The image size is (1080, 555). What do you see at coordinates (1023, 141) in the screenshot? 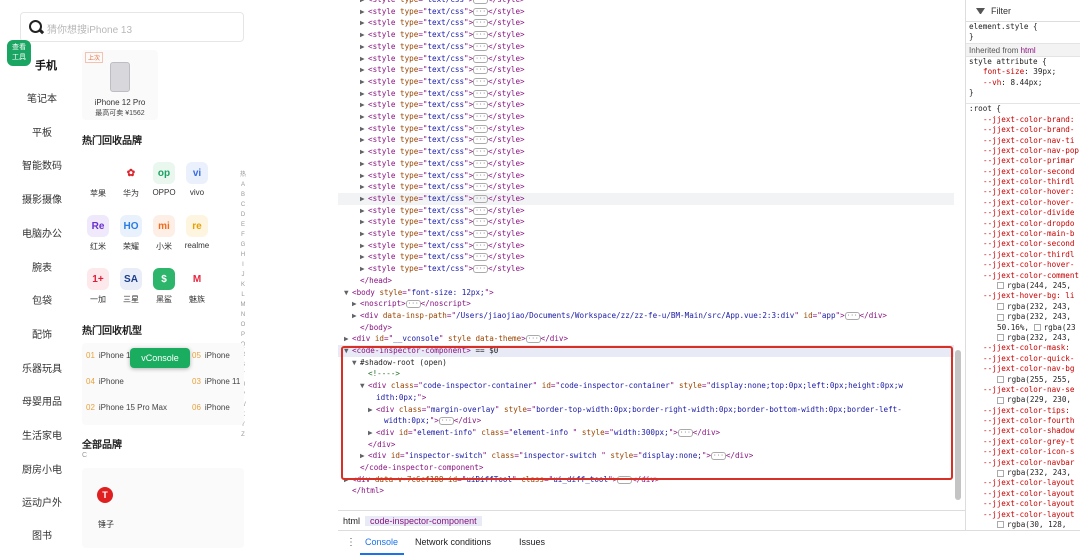
I see `style-line: --jjext-color-nav-ti` at bounding box center [1023, 141].